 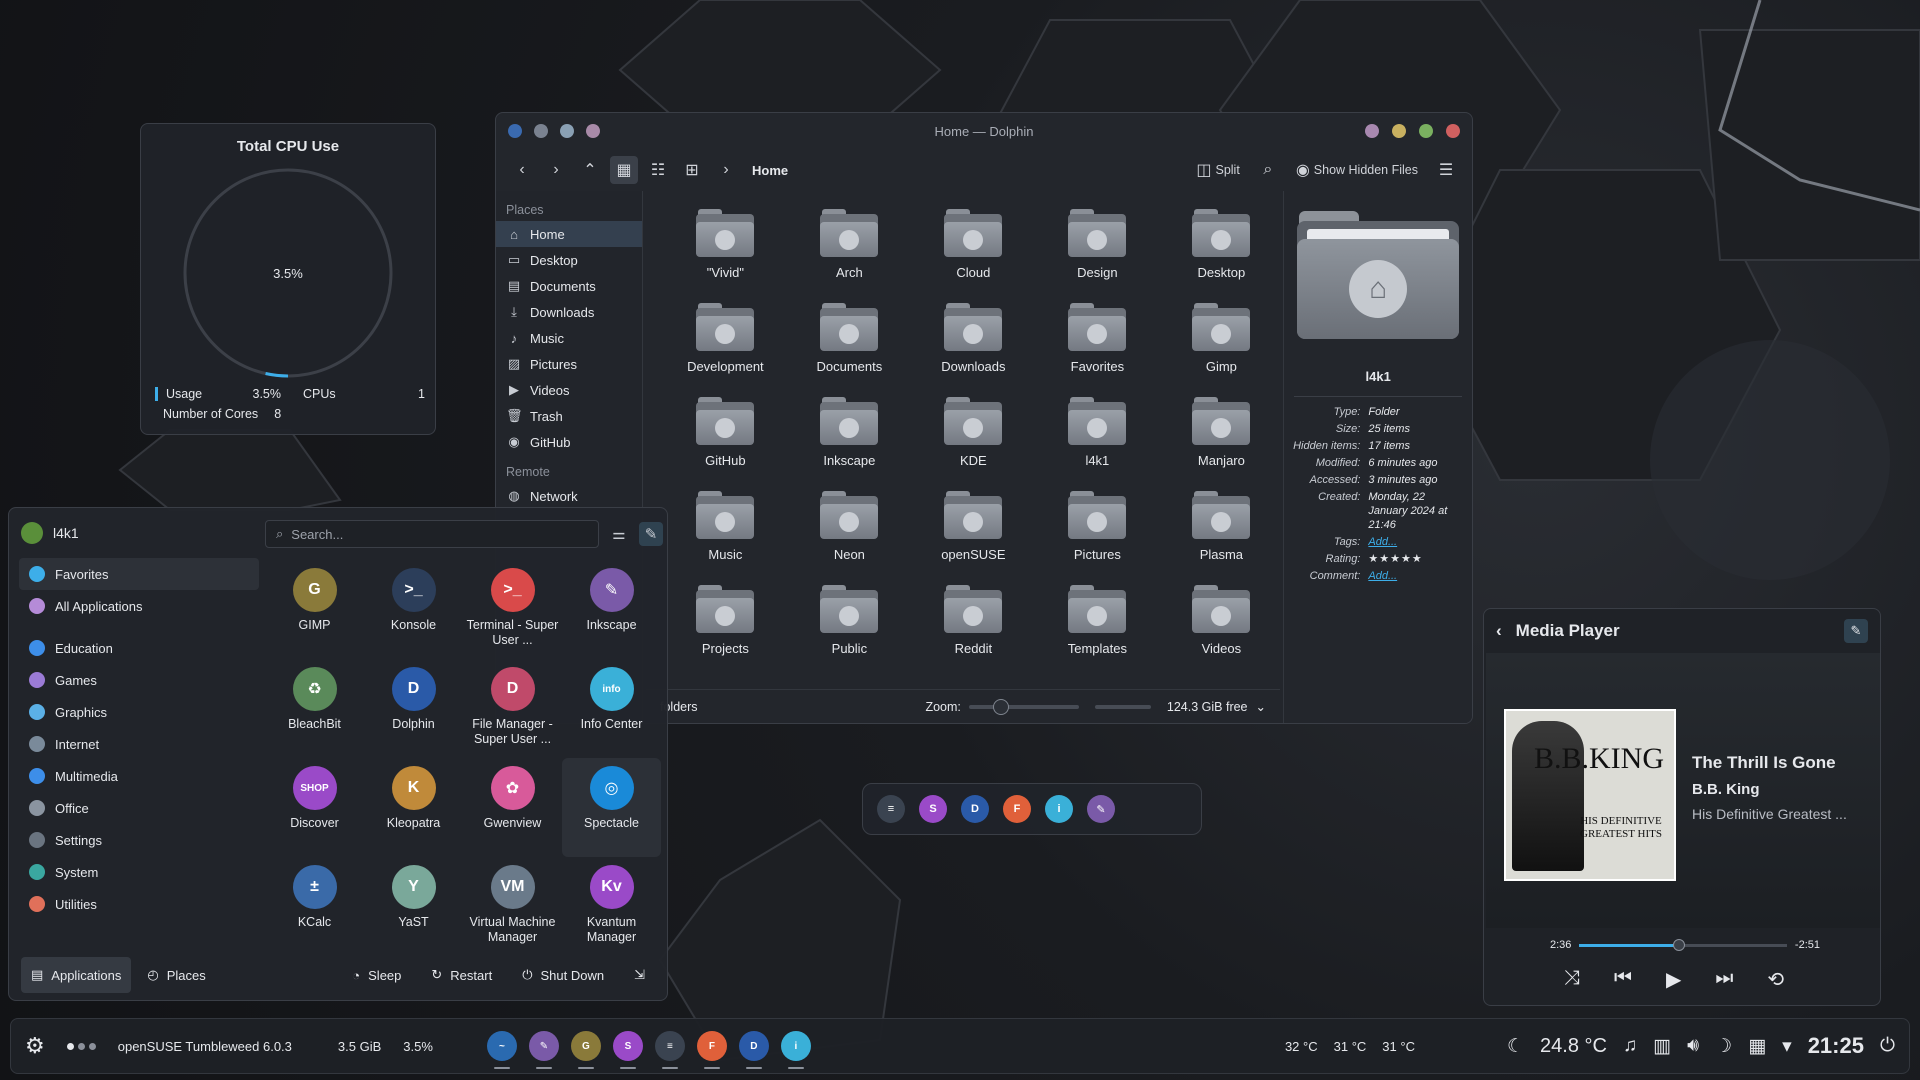 What do you see at coordinates (1623, 979) in the screenshot?
I see `previous-track-icon: ⏮` at bounding box center [1623, 979].